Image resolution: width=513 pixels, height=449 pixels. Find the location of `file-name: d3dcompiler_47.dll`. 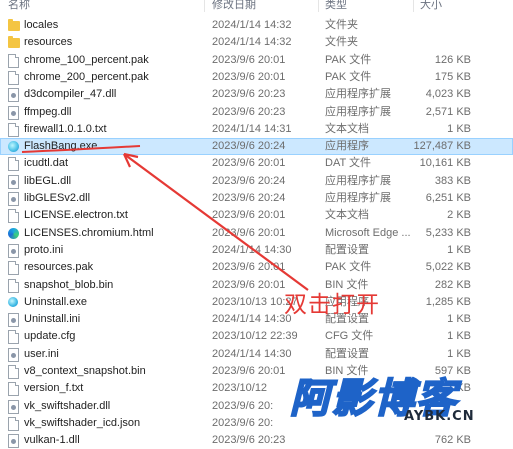

file-name: d3dcompiler_47.dll is located at coordinates (114, 94).